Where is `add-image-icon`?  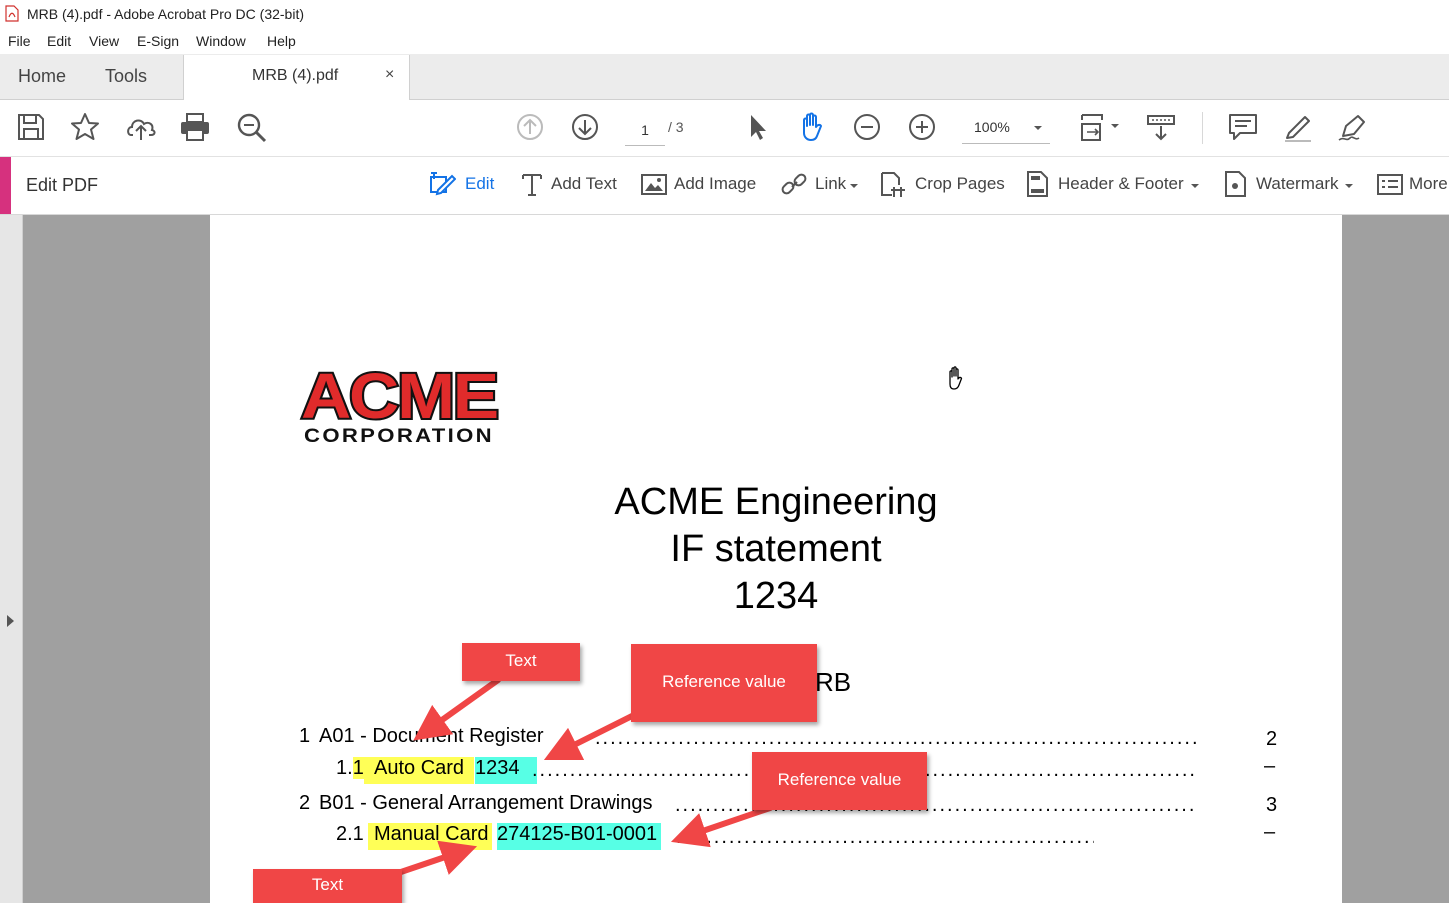
add-image-icon is located at coordinates (654, 184).